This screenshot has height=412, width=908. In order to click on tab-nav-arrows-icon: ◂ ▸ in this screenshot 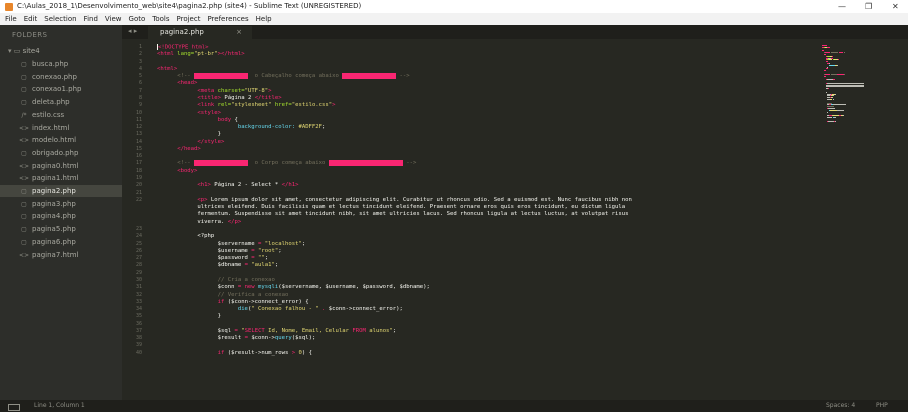, I will do `click(132, 31)`.